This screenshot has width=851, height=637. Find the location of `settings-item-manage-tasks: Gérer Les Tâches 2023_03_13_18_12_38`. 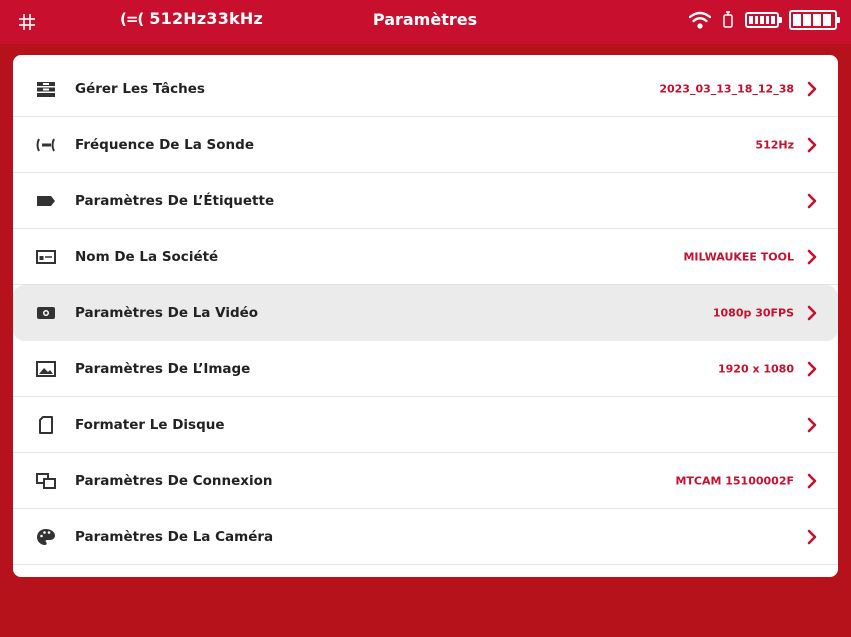

settings-item-manage-tasks: Gérer Les Tâches 2023_03_13_18_12_38 is located at coordinates (425, 89).